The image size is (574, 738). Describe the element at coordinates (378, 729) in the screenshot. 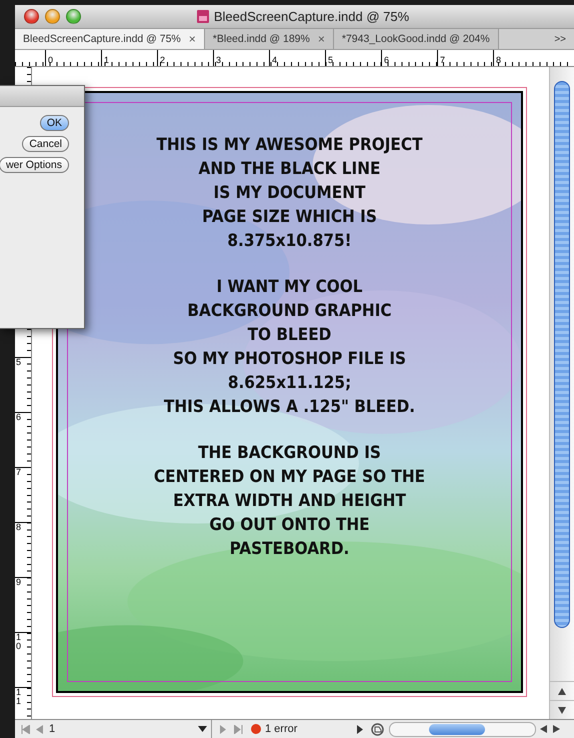

I see `preflight-icon` at that location.